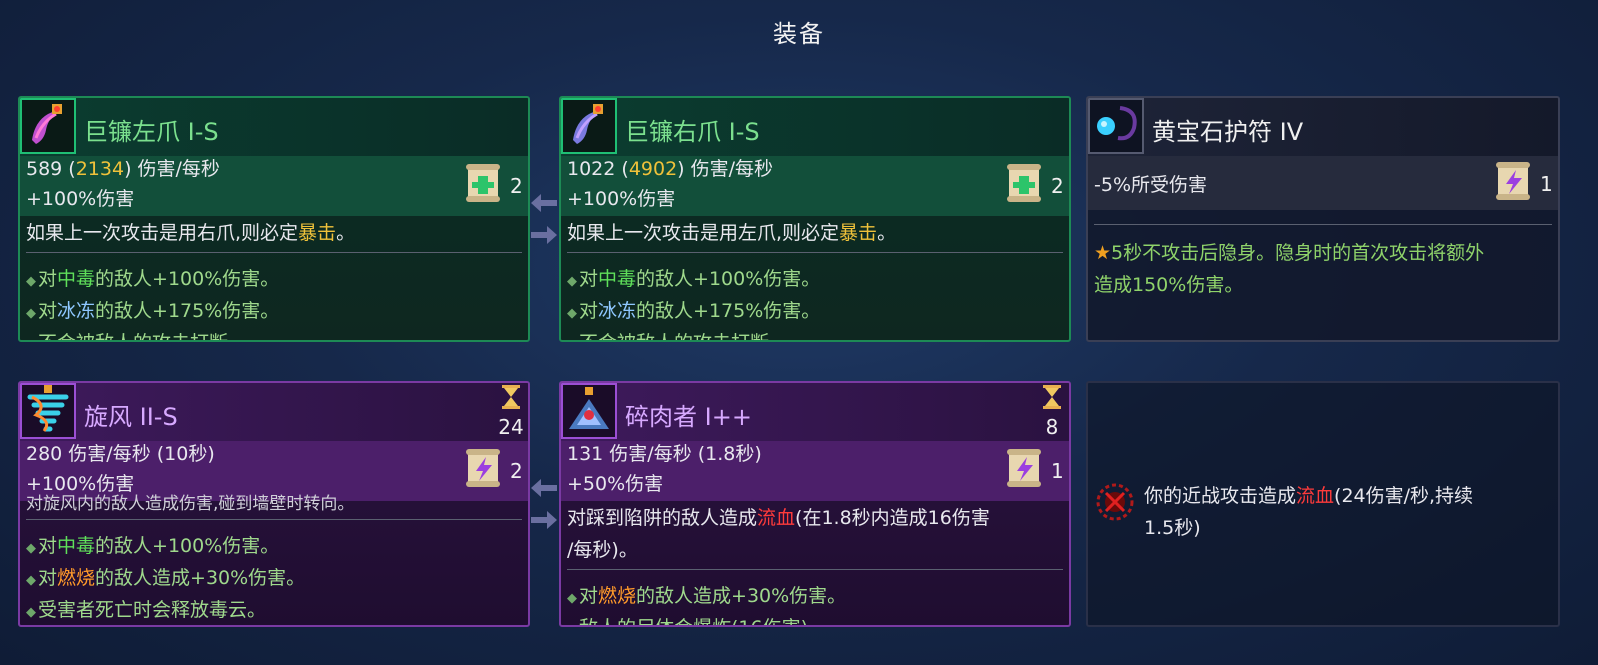  I want to click on stat-line: -5%所受伤害, so click(1150, 185).